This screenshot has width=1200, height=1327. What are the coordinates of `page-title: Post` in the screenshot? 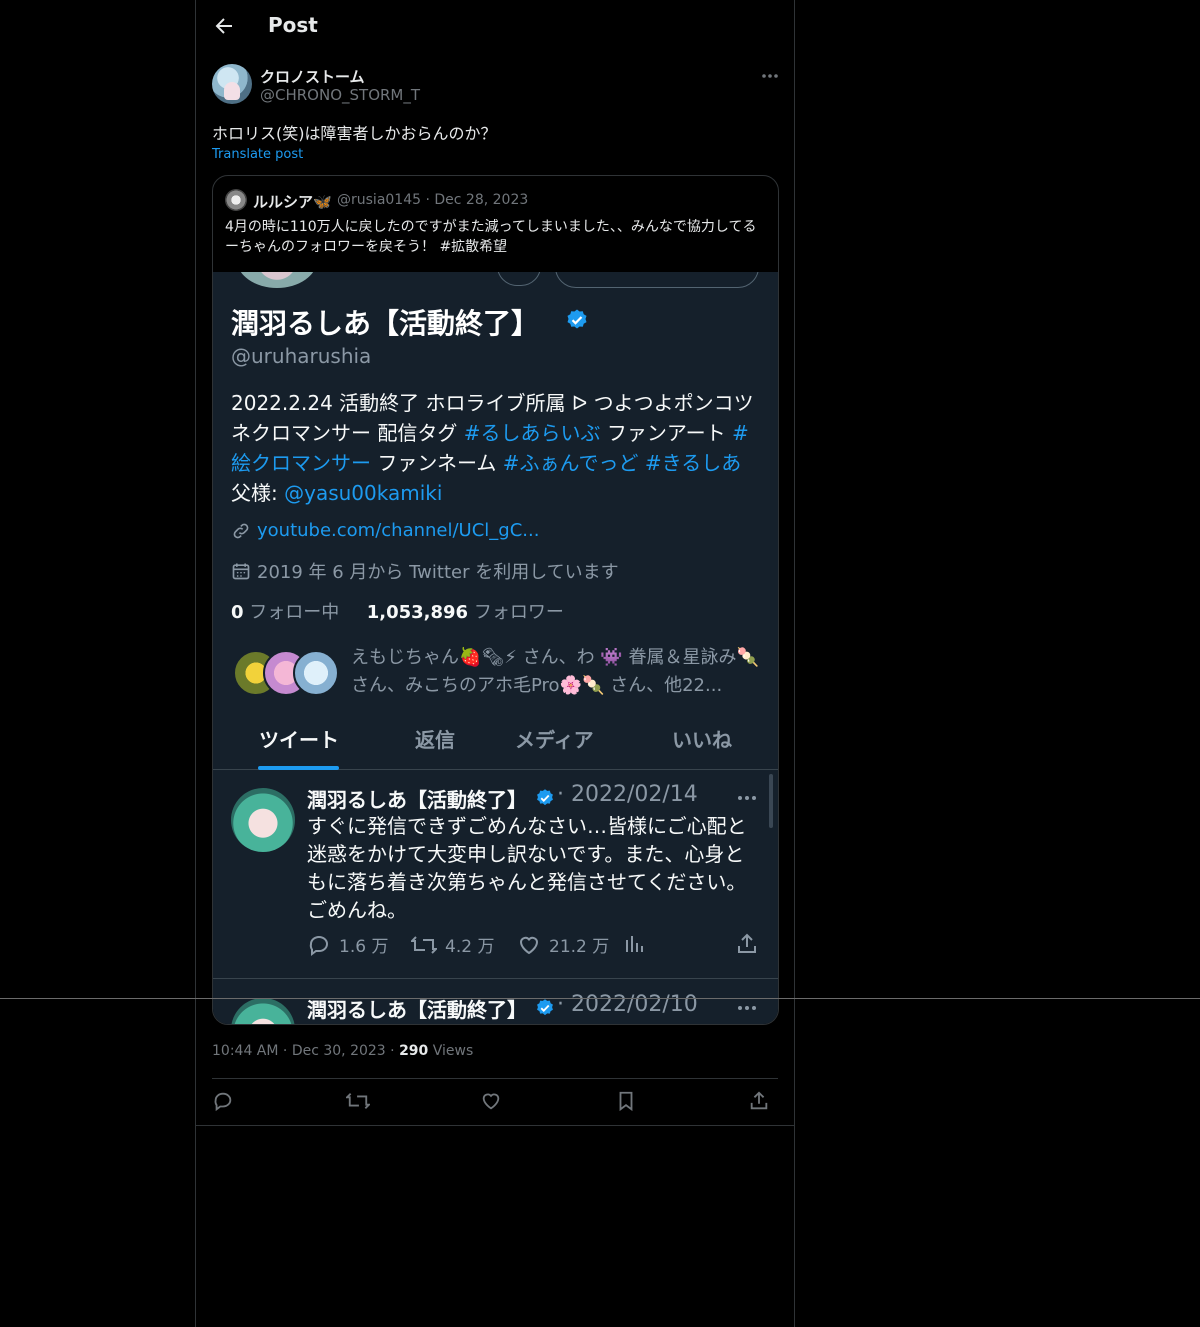 It's located at (293, 25).